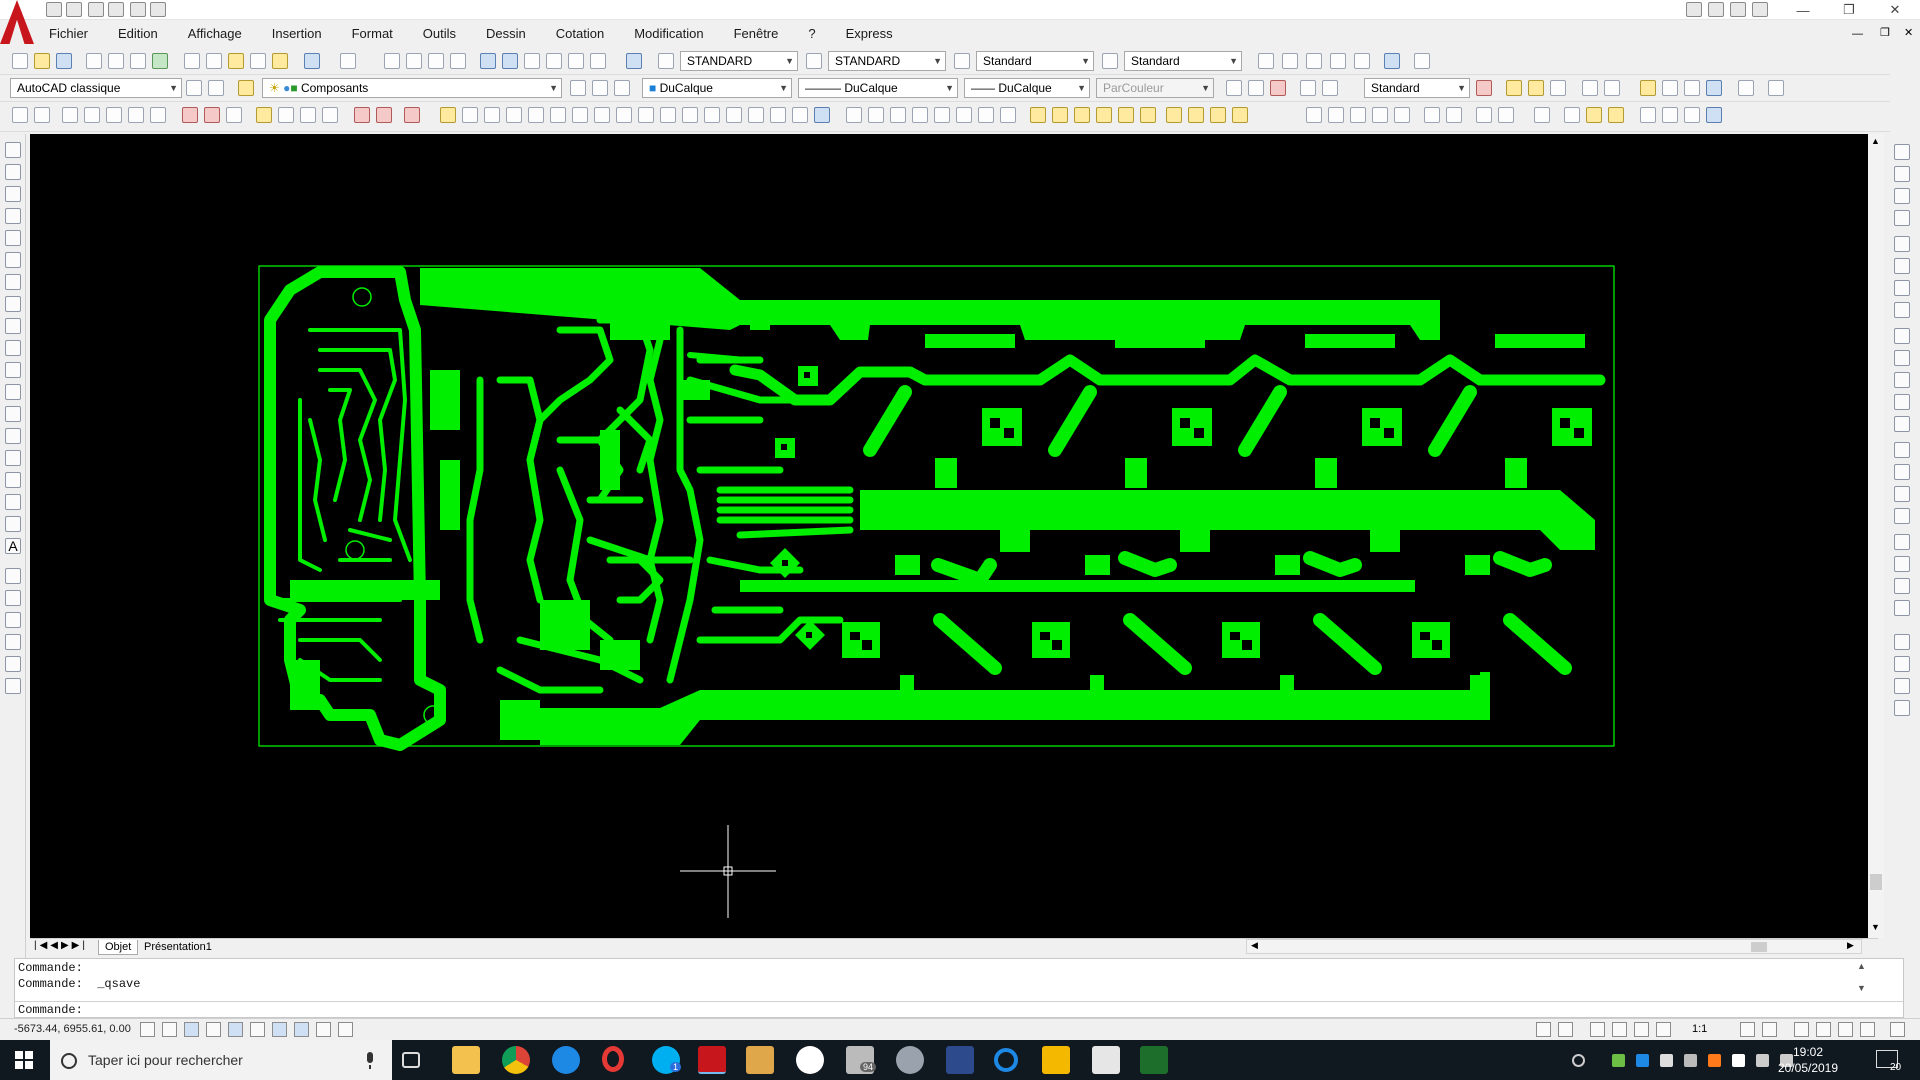  What do you see at coordinates (854, 115) in the screenshot?
I see `text-icon` at bounding box center [854, 115].